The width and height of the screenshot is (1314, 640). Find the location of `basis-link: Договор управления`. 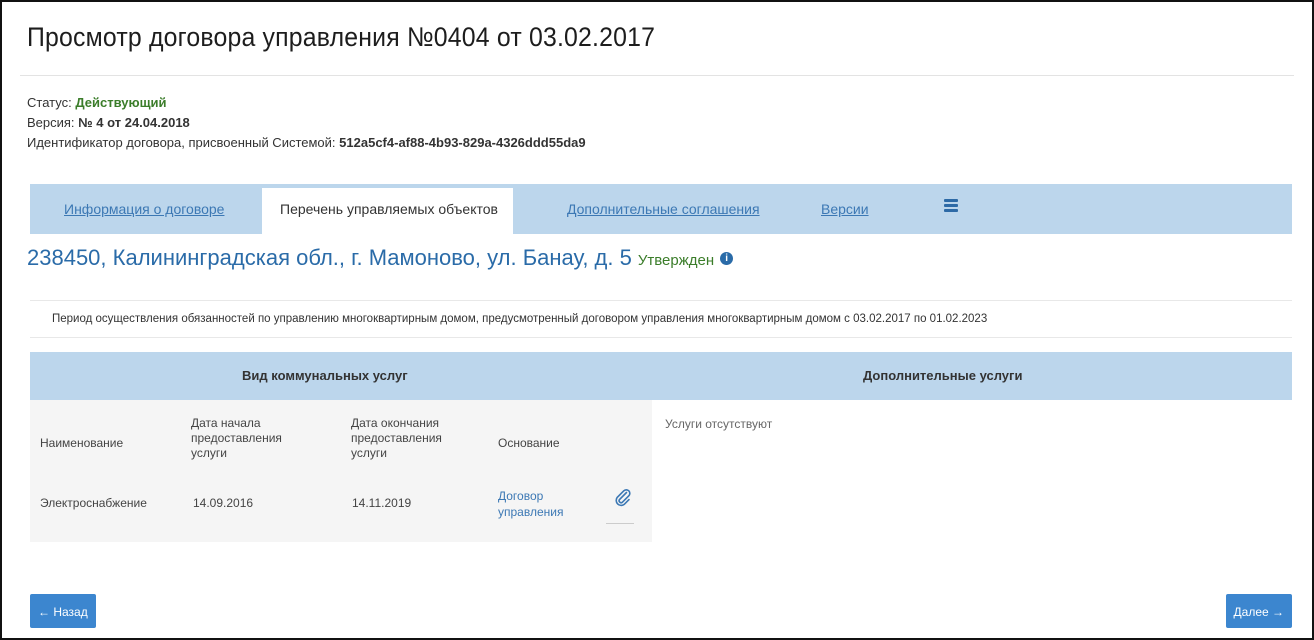

basis-link: Договор управления is located at coordinates (530, 504).